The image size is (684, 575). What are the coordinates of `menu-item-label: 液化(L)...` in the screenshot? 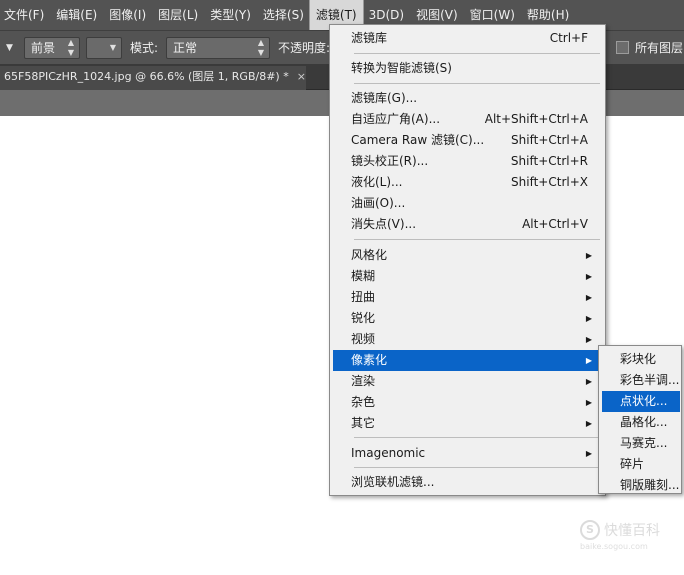 It's located at (377, 182).